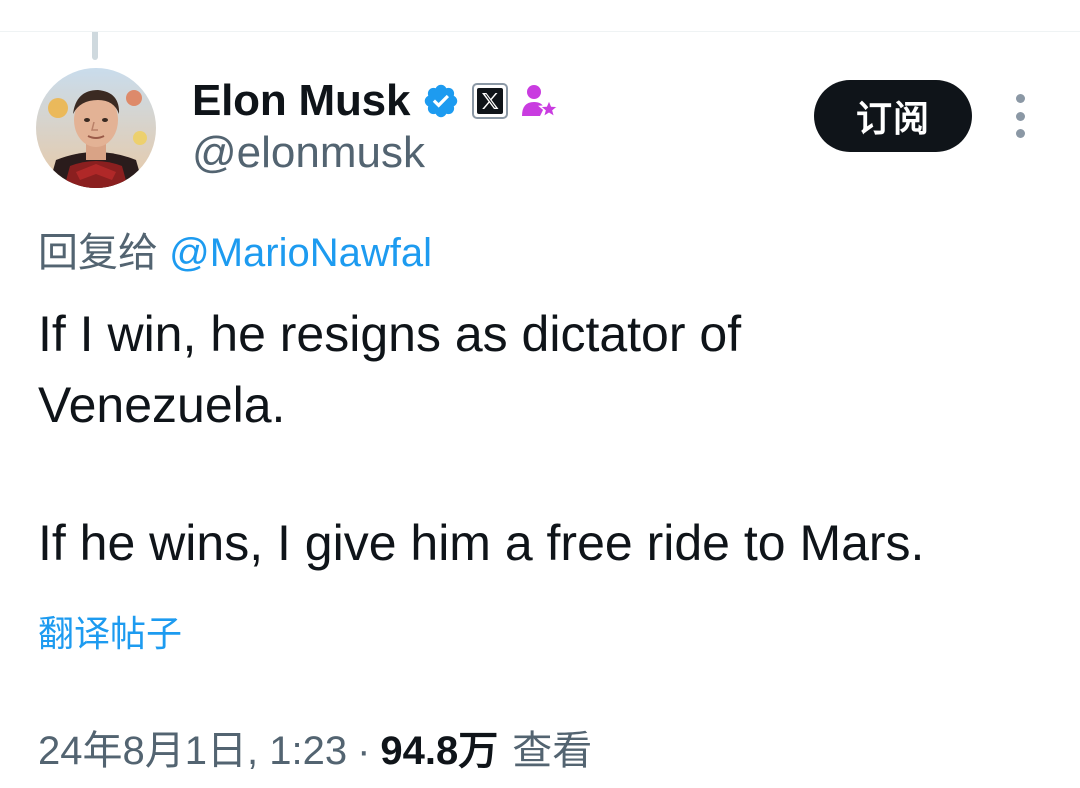 The height and width of the screenshot is (788, 1080). What do you see at coordinates (162, 405) in the screenshot?
I see `tweet-text-line: Venezuela.` at bounding box center [162, 405].